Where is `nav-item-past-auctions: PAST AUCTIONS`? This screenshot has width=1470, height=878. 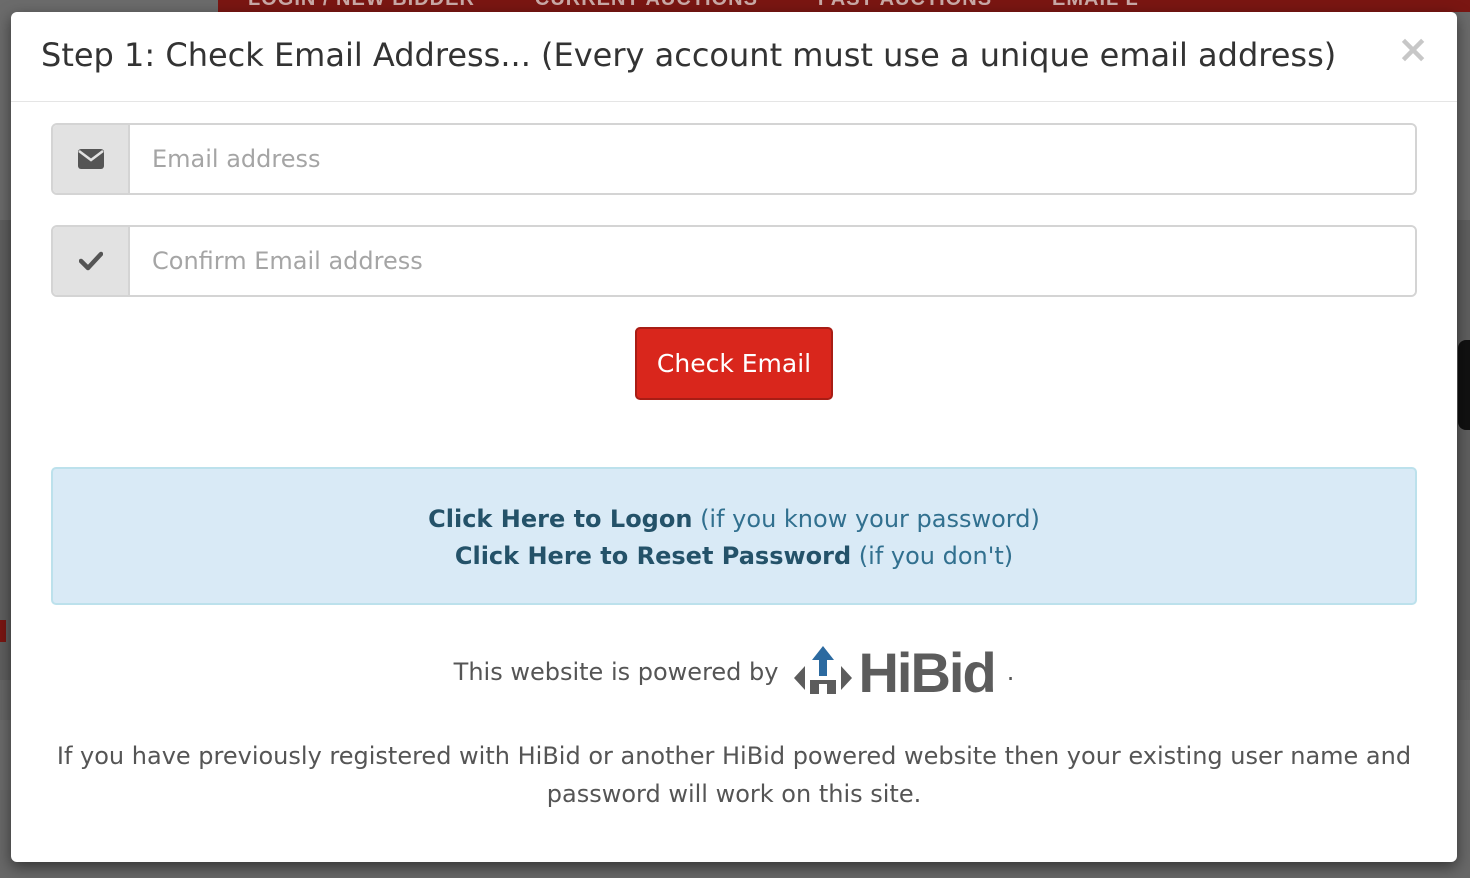 nav-item-past-auctions: PAST AUCTIONS is located at coordinates (905, 5).